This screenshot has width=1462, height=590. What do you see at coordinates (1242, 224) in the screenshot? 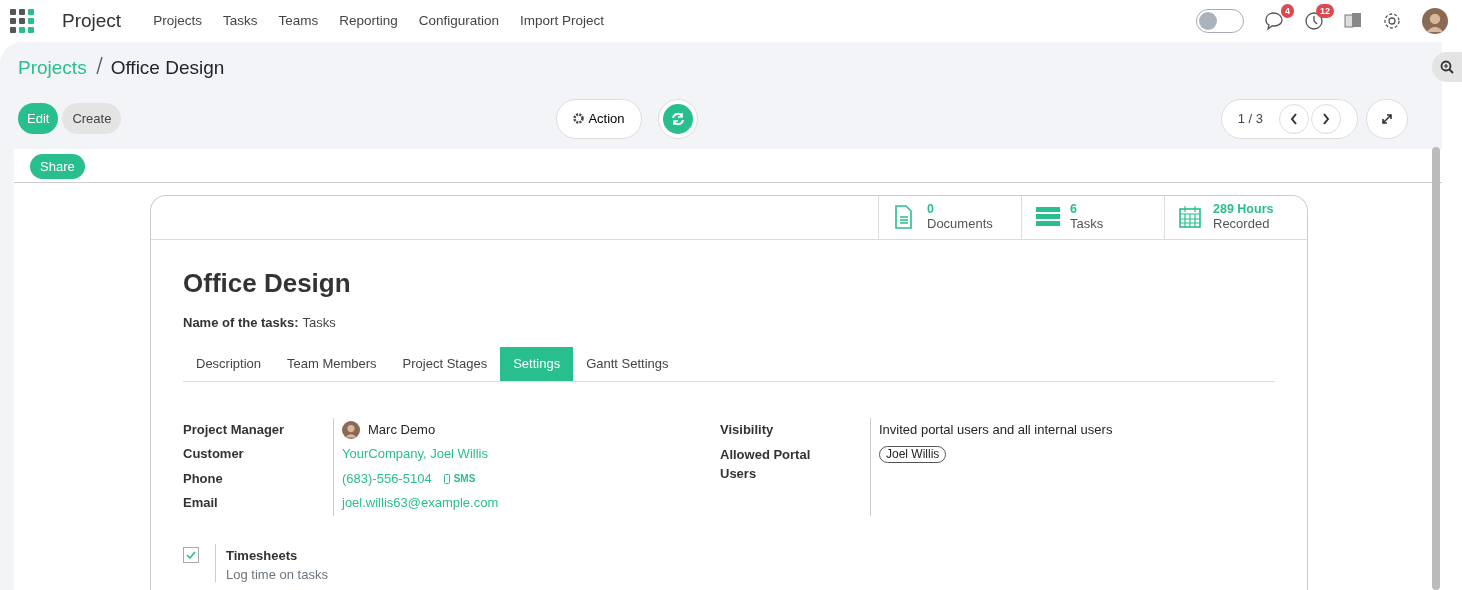
I see `stat-label: Recorded` at bounding box center [1242, 224].